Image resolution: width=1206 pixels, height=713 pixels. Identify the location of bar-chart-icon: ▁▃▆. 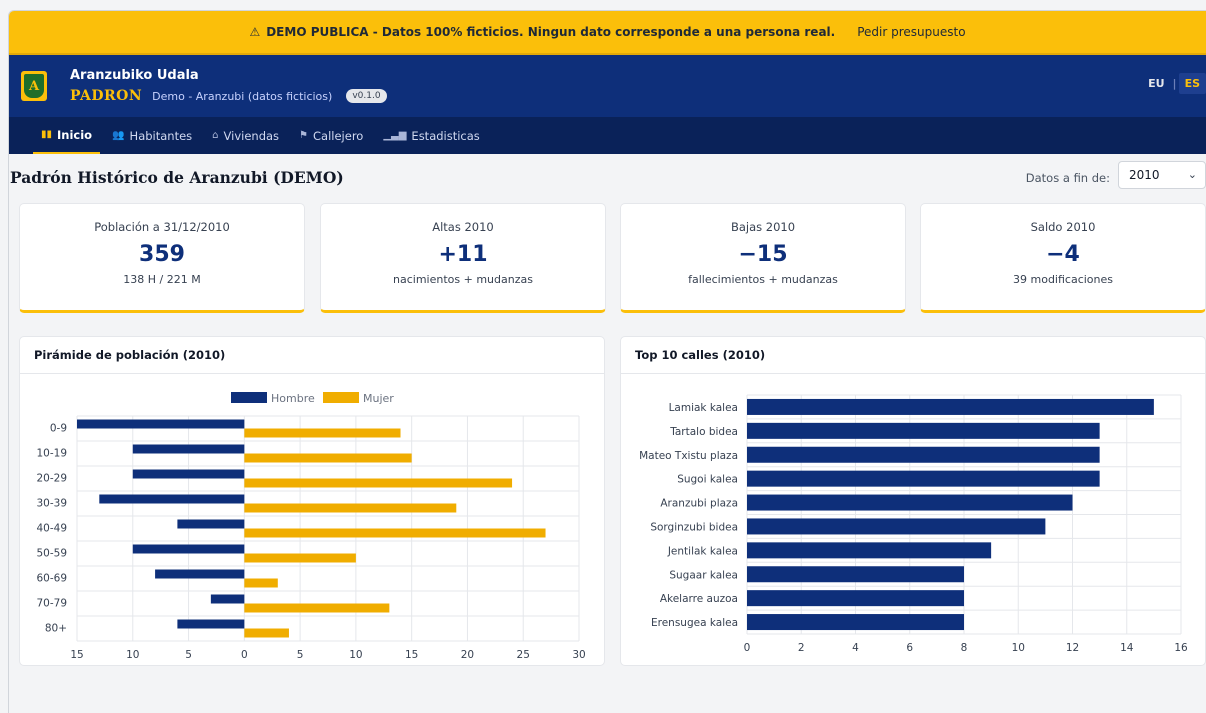
(395, 135).